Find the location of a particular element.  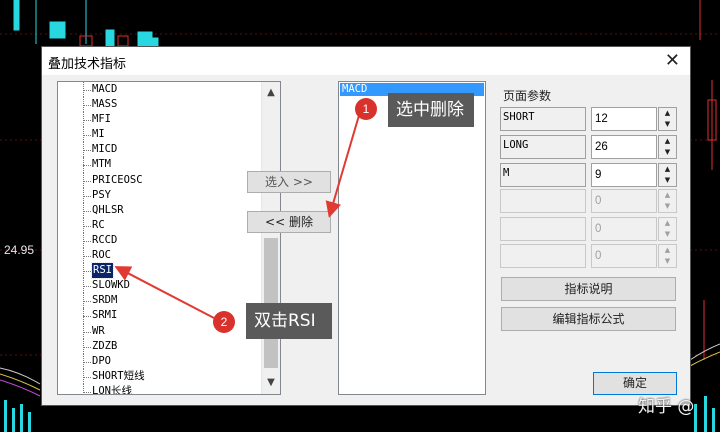

indicator-item: MI is located at coordinates (160, 135).